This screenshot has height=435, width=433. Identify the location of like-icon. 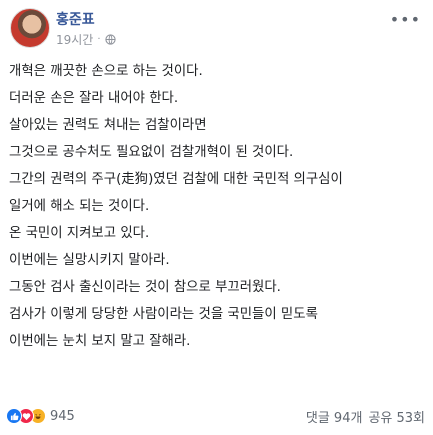
(14, 416).